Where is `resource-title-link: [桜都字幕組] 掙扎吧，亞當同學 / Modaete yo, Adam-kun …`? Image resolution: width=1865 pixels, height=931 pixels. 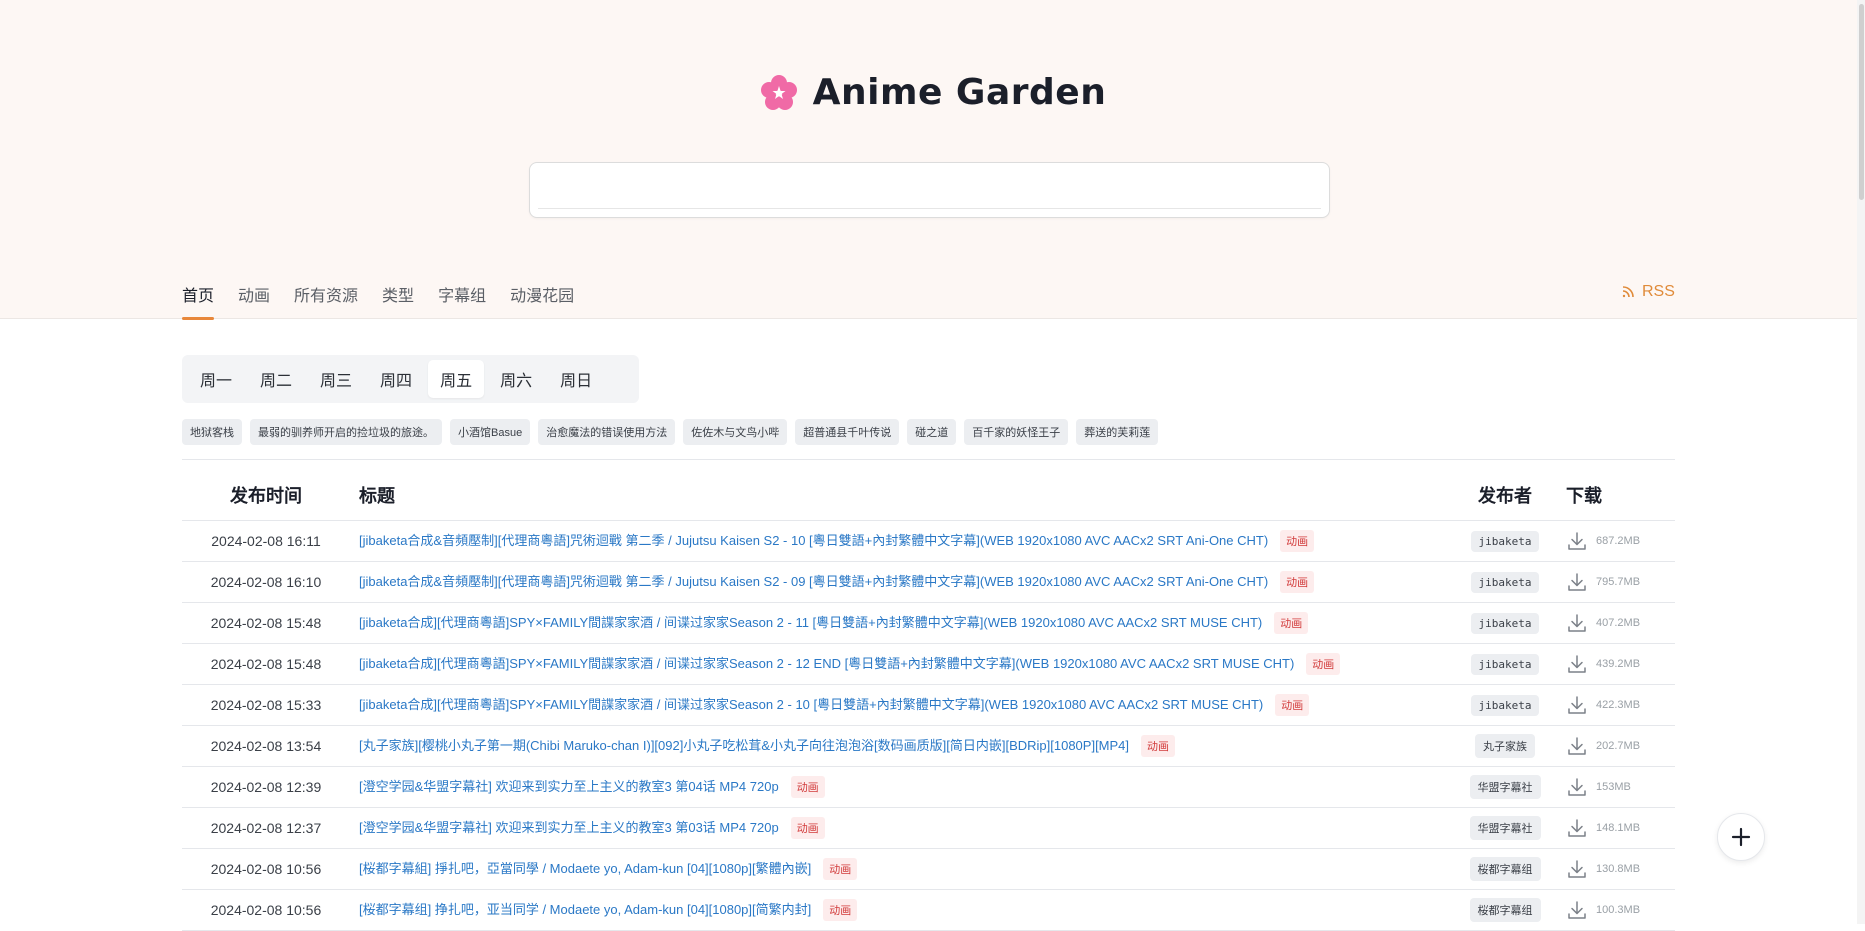
resource-title-link: [桜都字幕組] 掙扎吧，亞當同學 / Modaete yo, Adam-kun … is located at coordinates (585, 868).